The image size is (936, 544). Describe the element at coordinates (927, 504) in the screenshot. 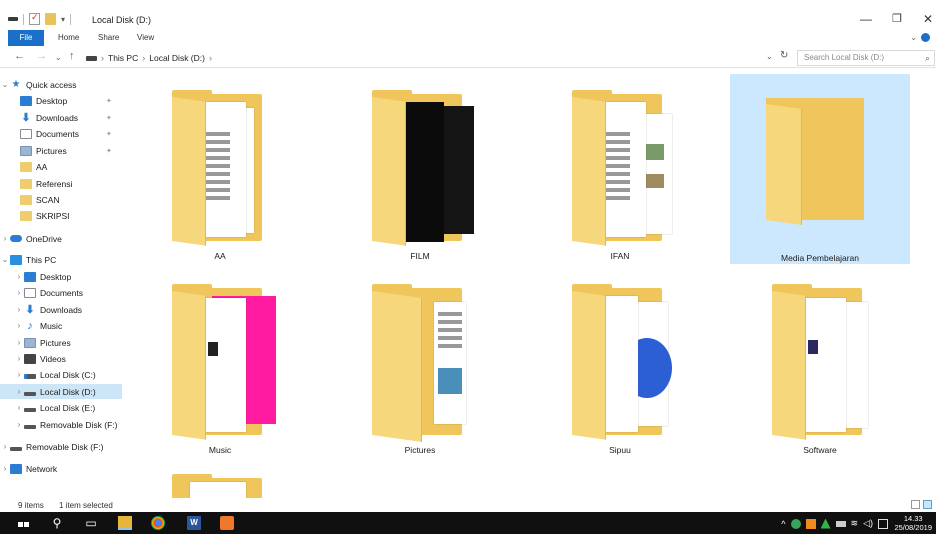

I see `large-icons-view-icon` at that location.